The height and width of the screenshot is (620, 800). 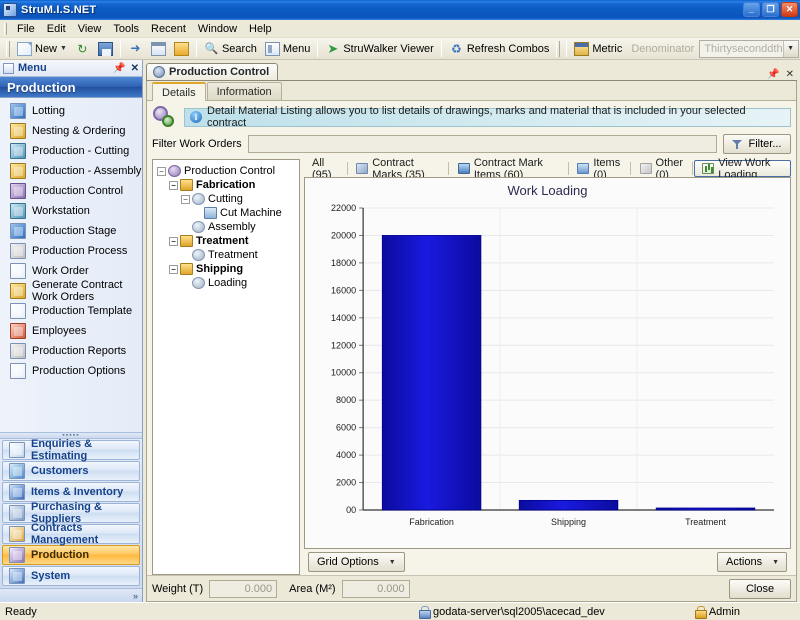 What do you see at coordinates (32, 68) in the screenshot?
I see `sidebar-title: Menu` at bounding box center [32, 68].